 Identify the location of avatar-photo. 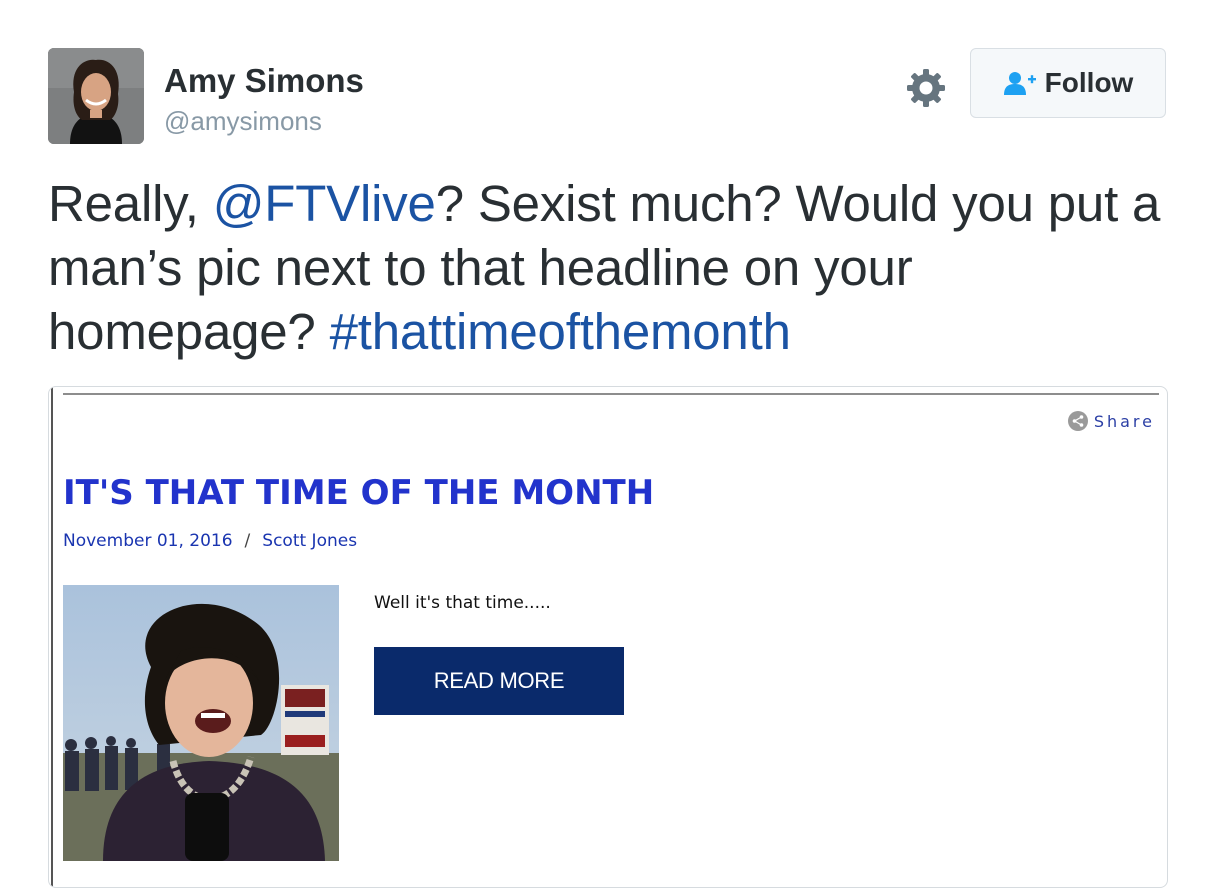
(96, 96).